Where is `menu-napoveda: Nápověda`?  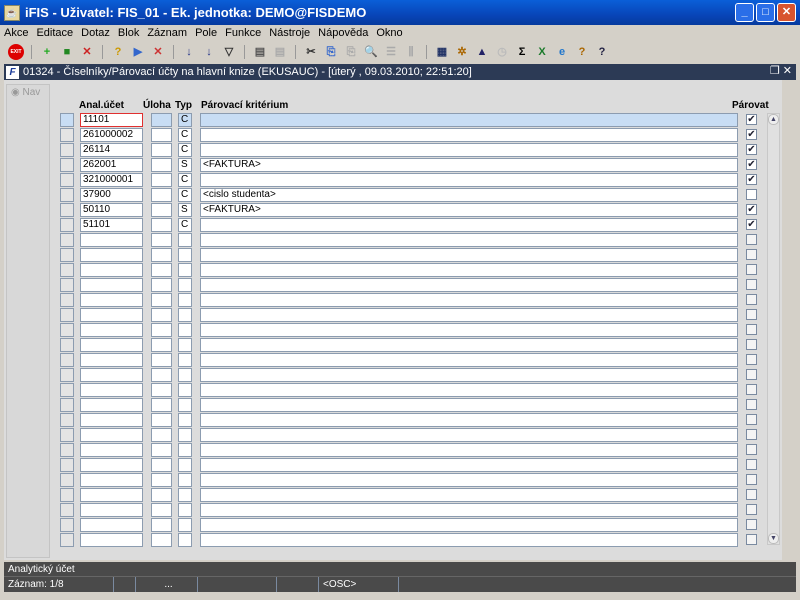 menu-napoveda: Nápověda is located at coordinates (343, 33).